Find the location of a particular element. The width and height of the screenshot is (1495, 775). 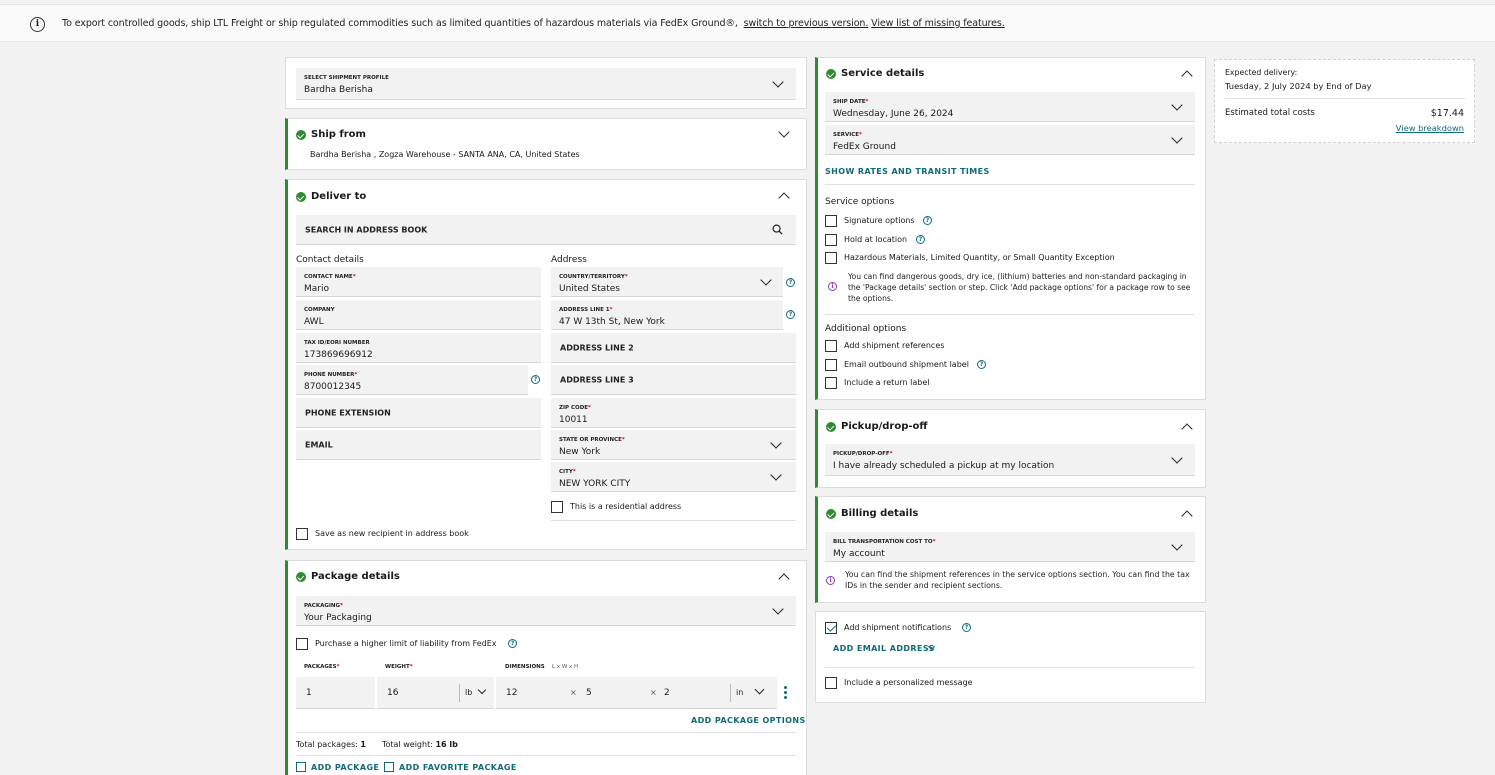

packages-input: 1 is located at coordinates (335, 693).